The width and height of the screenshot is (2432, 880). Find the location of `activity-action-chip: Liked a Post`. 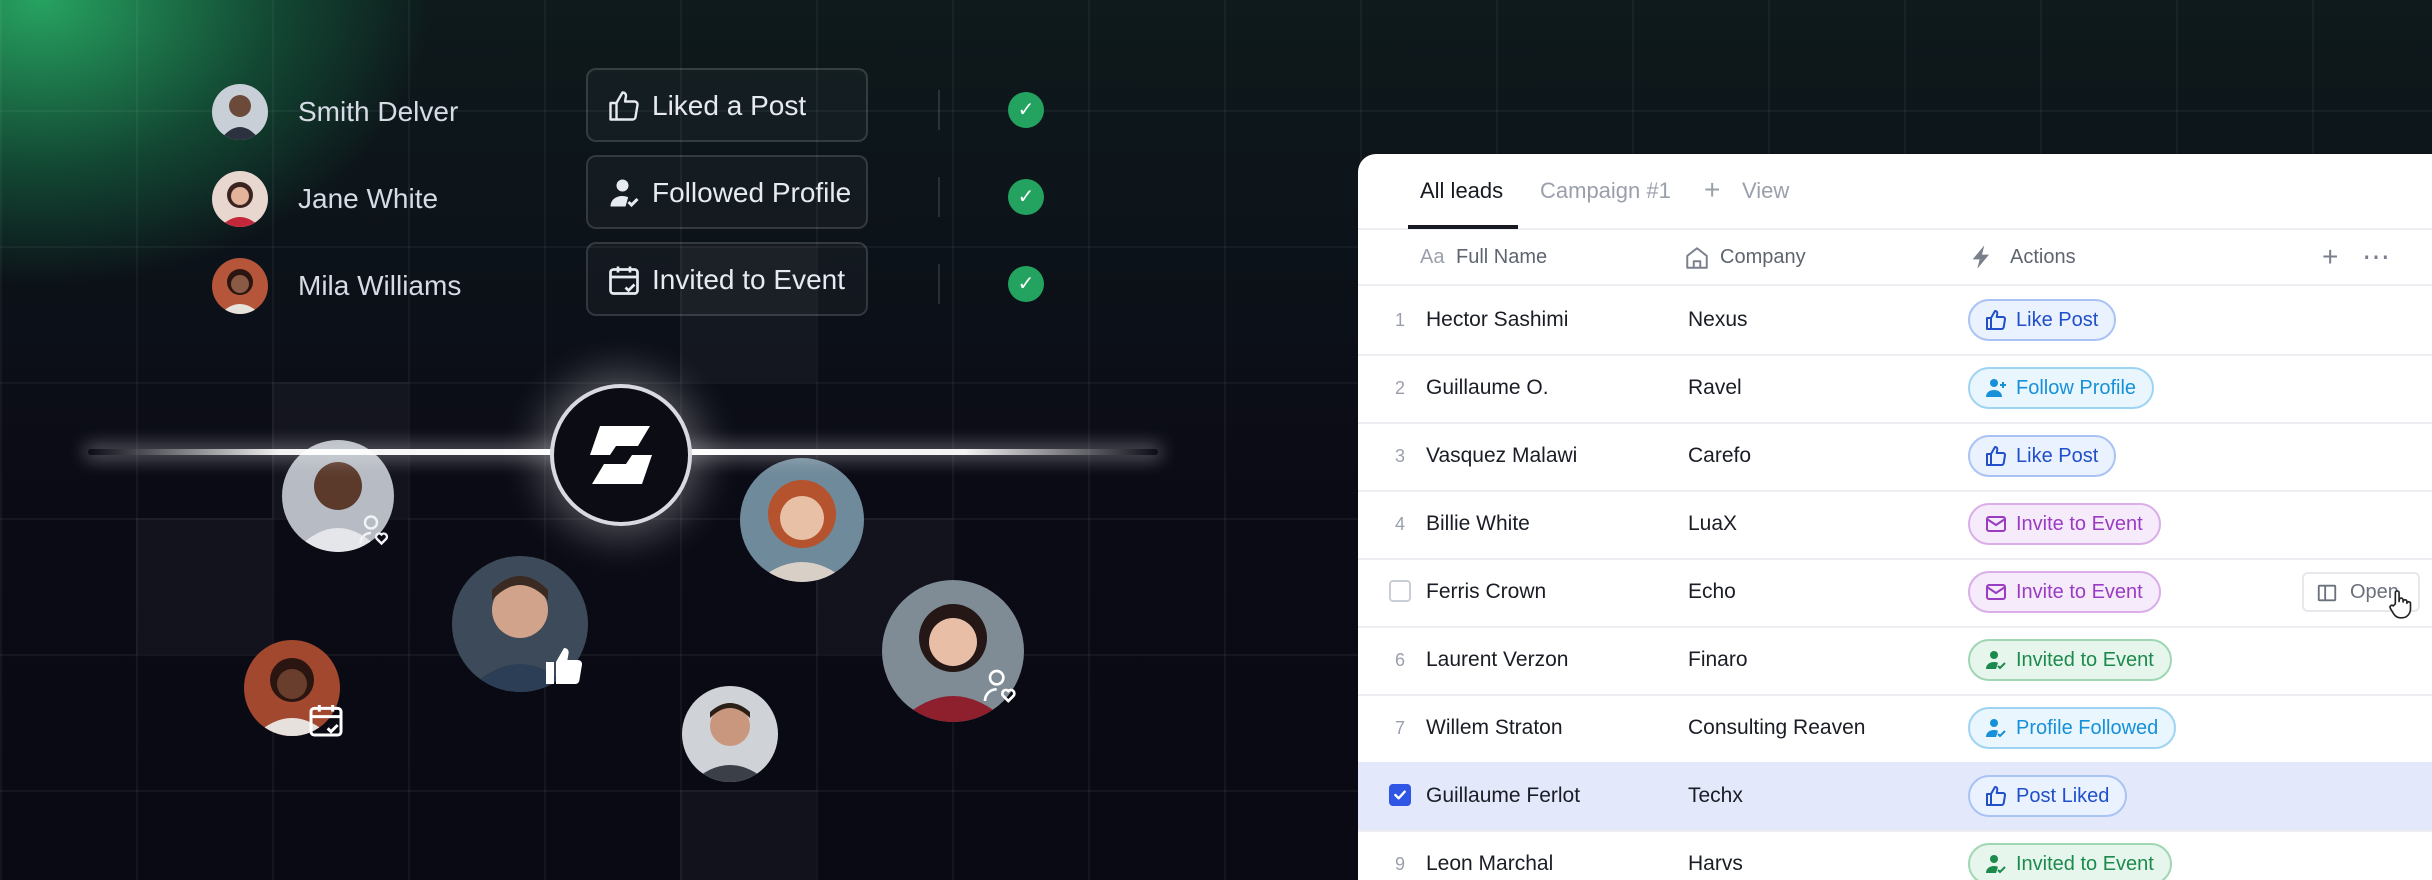

activity-action-chip: Liked a Post is located at coordinates (727, 105).